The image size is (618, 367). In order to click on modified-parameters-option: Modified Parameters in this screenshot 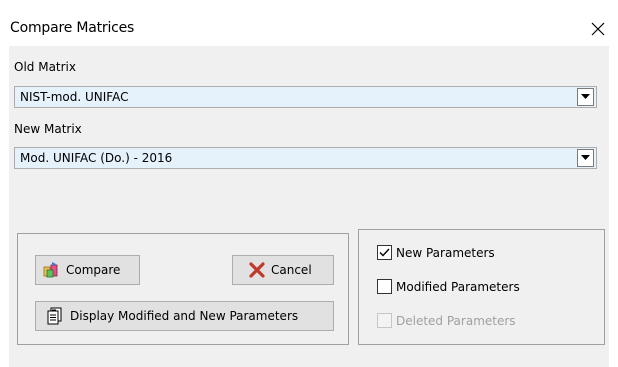, I will do `click(448, 286)`.